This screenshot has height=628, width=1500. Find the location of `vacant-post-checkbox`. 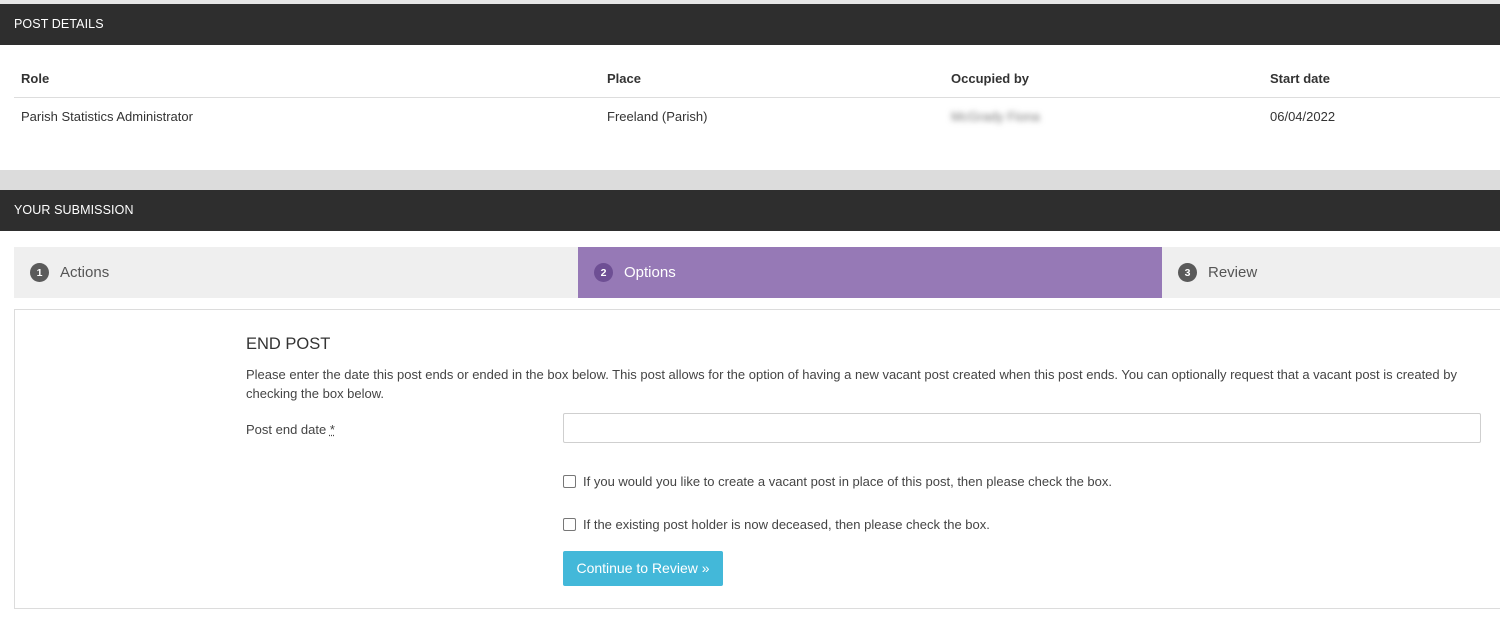

vacant-post-checkbox is located at coordinates (569, 481).